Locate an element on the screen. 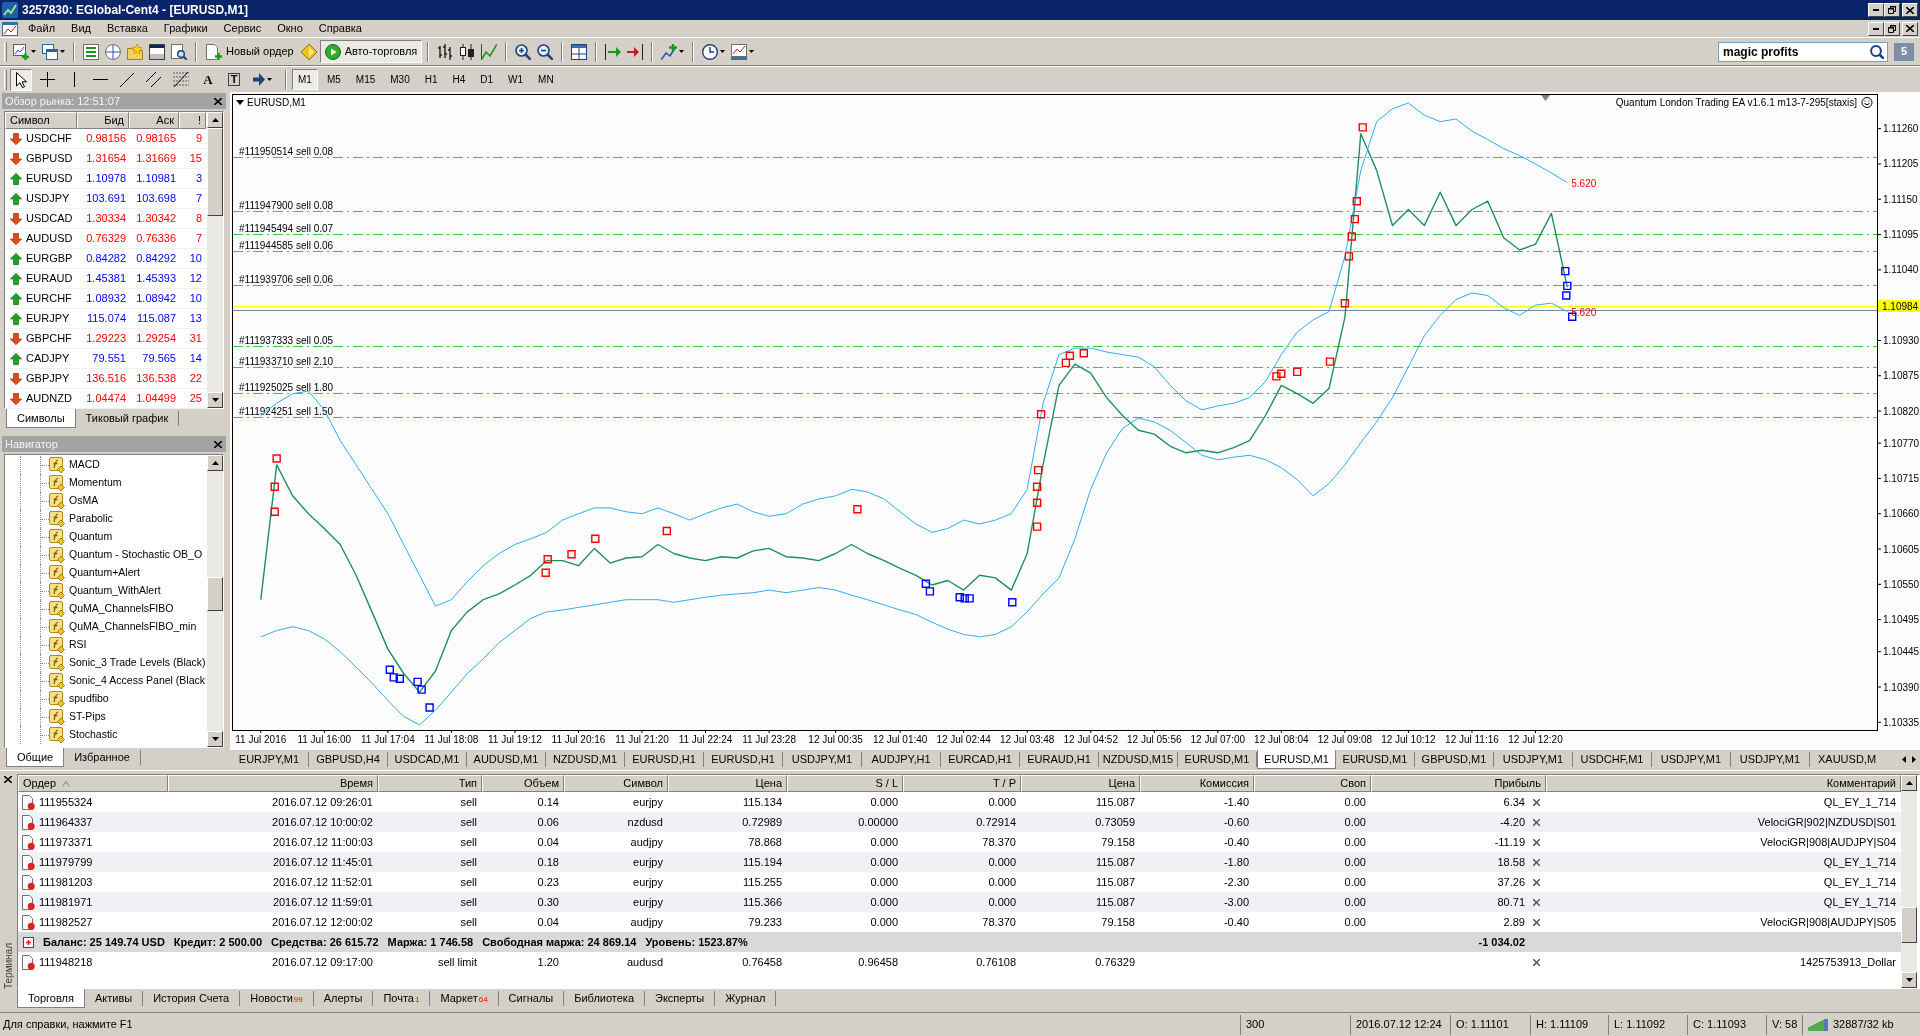 Image resolution: width=1920 pixels, height=1036 pixels. triangle-right-icon is located at coordinates (1914, 759).